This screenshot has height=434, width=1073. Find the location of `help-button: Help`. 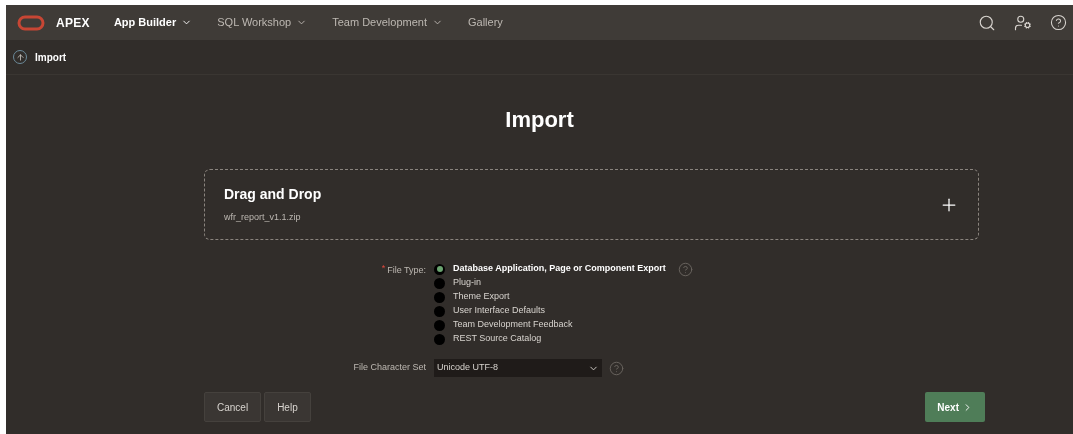

help-button: Help is located at coordinates (287, 407).